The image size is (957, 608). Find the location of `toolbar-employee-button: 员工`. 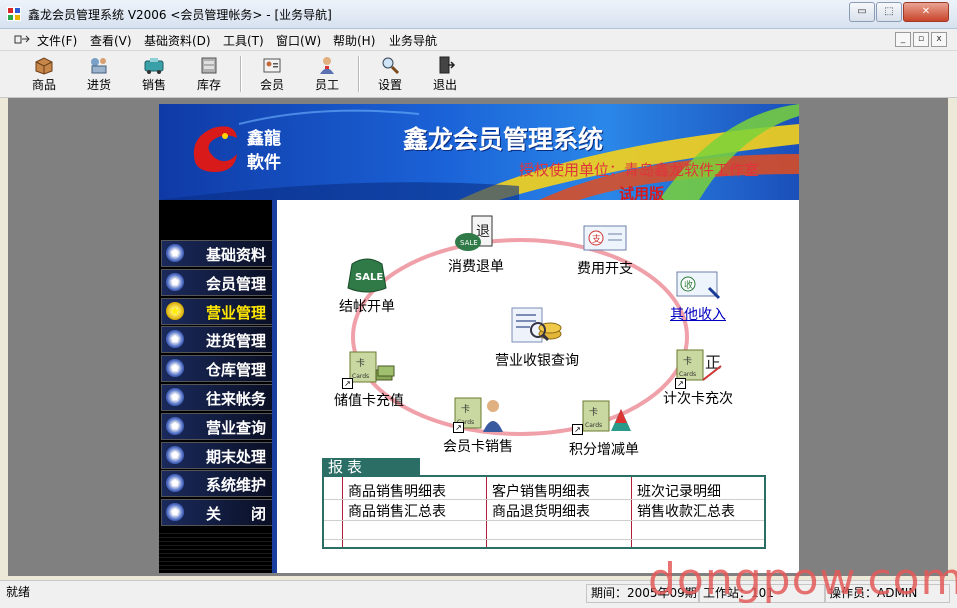

toolbar-employee-button: 员工 is located at coordinates (327, 74).